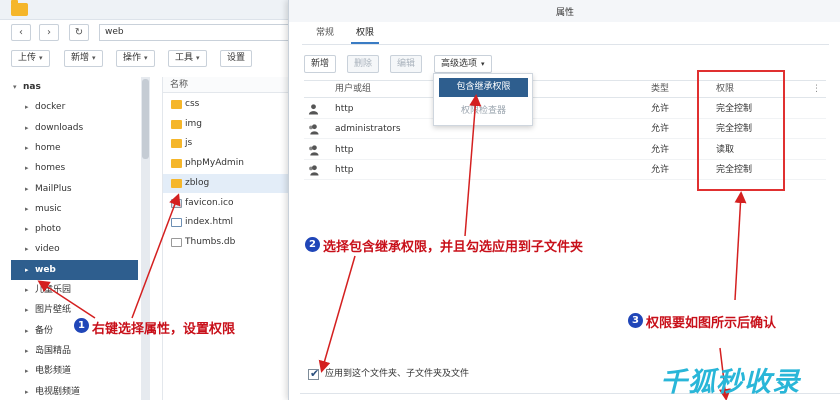 This screenshot has height=400, width=840. Describe the element at coordinates (48, 147) in the screenshot. I see `tree-item-label: home` at that location.